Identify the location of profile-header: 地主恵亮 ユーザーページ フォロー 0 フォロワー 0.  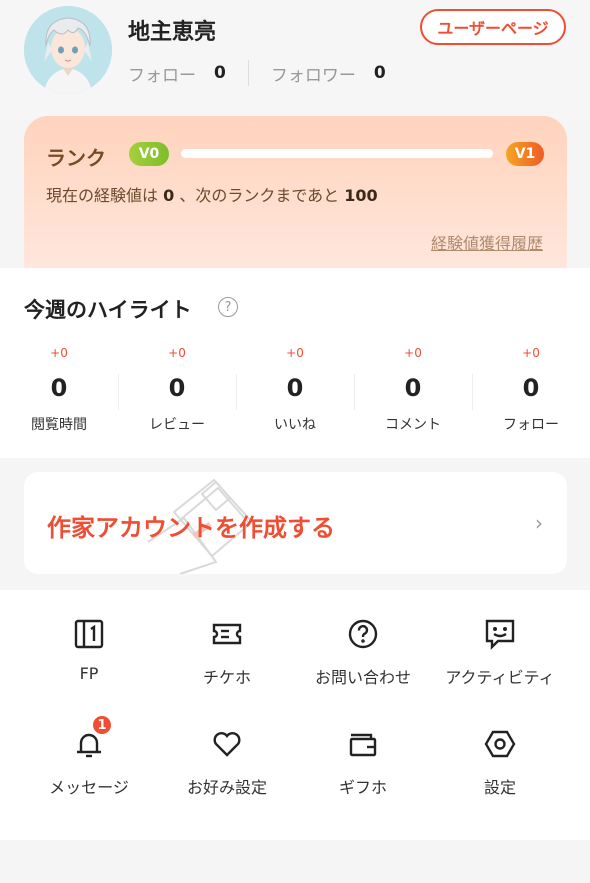
(295, 60).